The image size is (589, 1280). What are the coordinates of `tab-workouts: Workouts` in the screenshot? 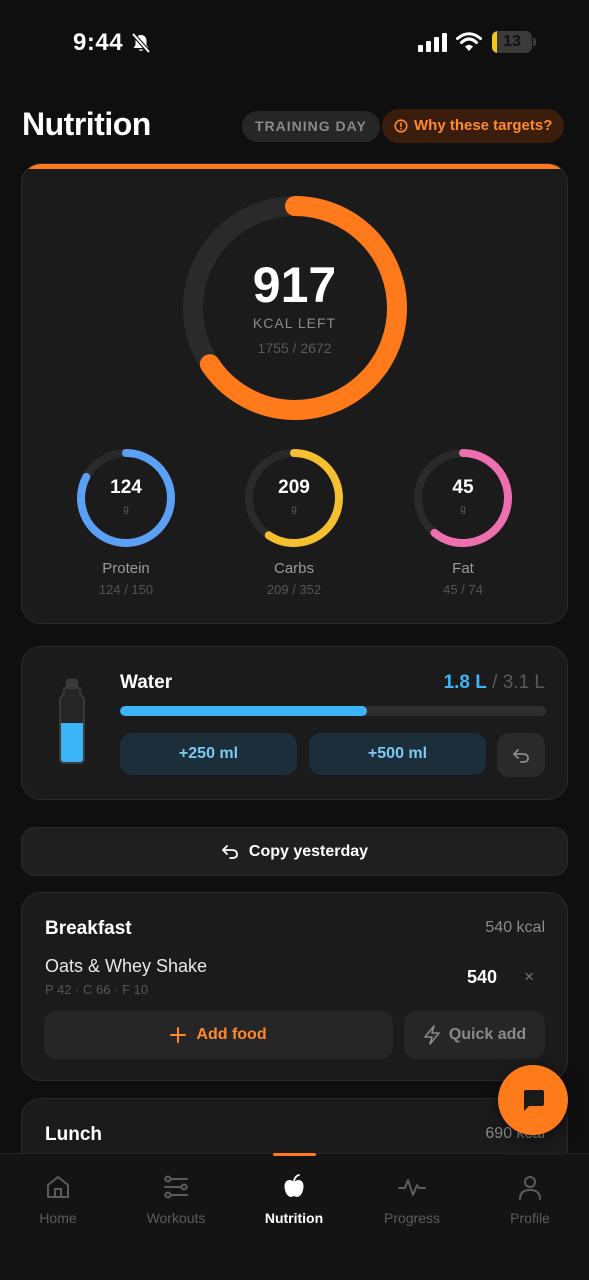 It's located at (176, 1199).